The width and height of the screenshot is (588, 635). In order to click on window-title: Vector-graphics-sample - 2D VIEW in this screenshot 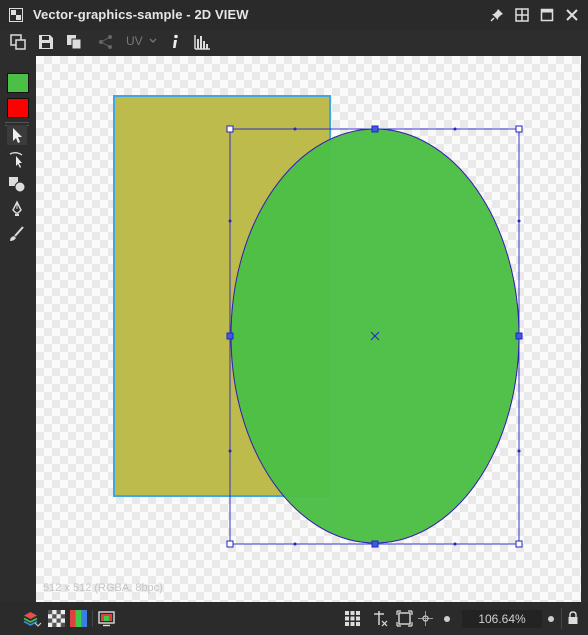, I will do `click(141, 14)`.